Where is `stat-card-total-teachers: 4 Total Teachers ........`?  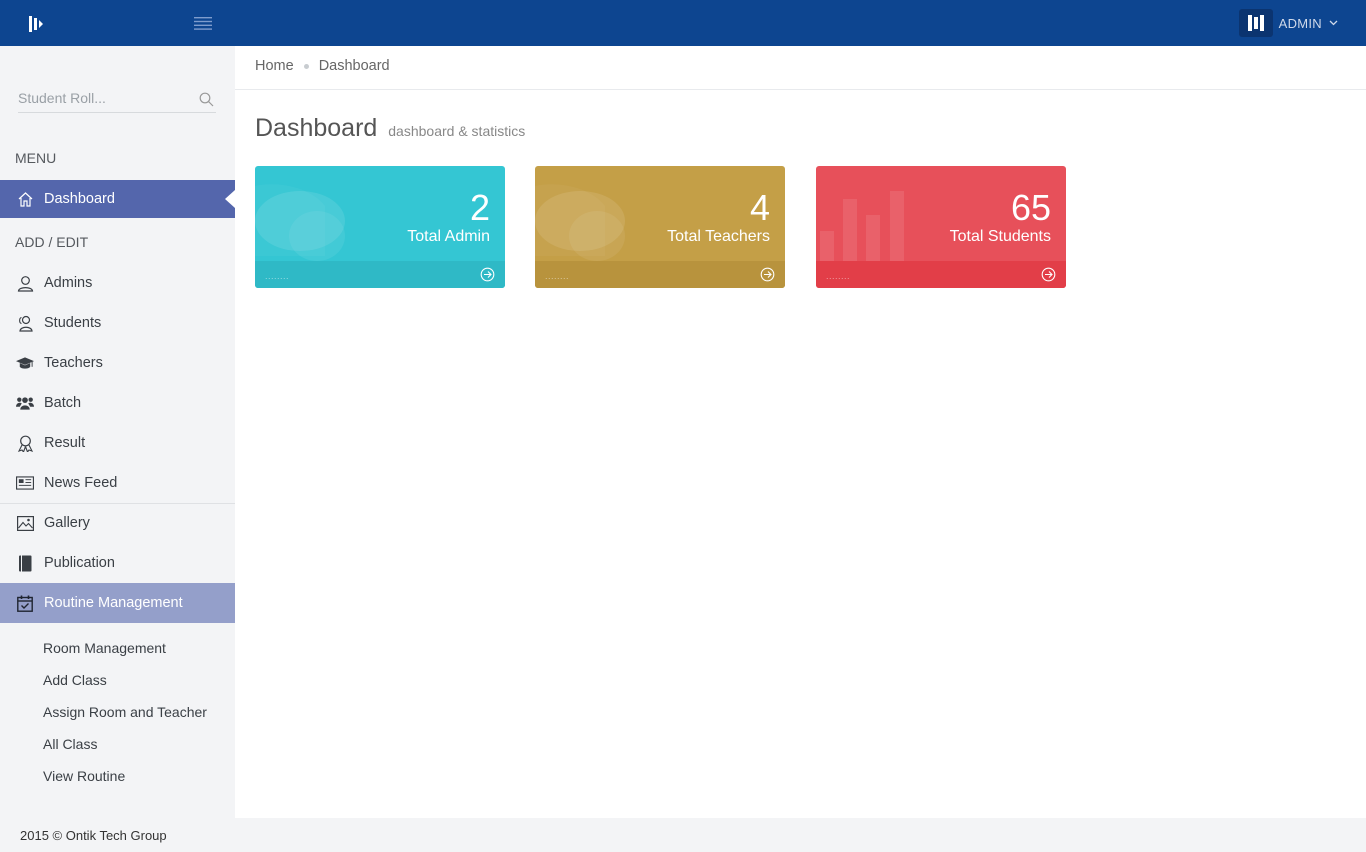
stat-card-total-teachers: 4 Total Teachers ........ is located at coordinates (660, 227).